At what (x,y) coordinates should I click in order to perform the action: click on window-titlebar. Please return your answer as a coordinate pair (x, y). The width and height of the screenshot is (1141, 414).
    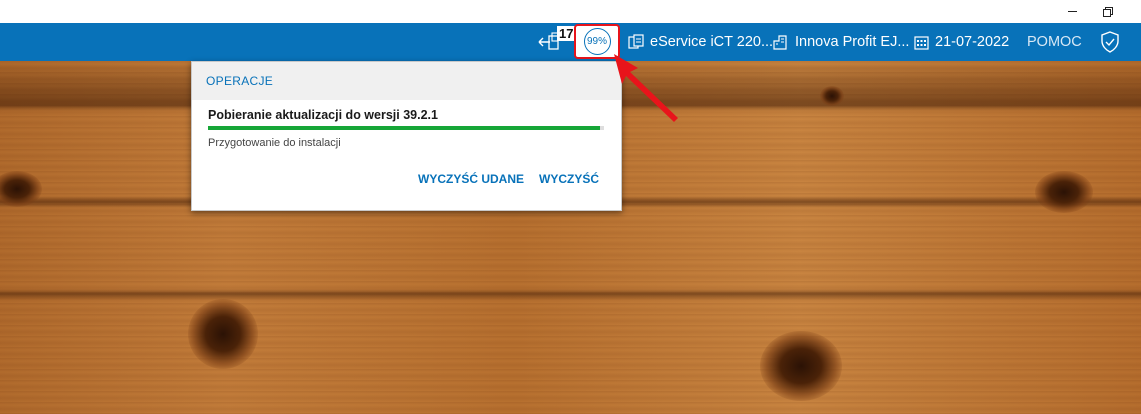
    Looking at the image, I should click on (570, 11).